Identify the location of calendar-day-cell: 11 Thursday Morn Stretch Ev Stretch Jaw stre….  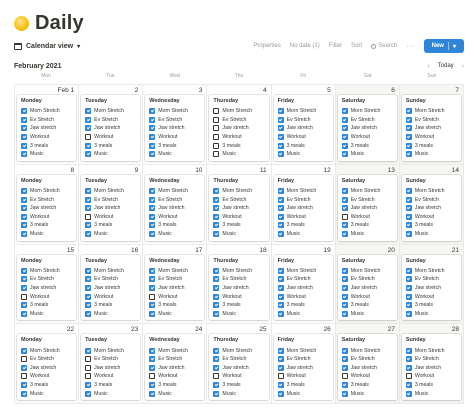
(239, 204).